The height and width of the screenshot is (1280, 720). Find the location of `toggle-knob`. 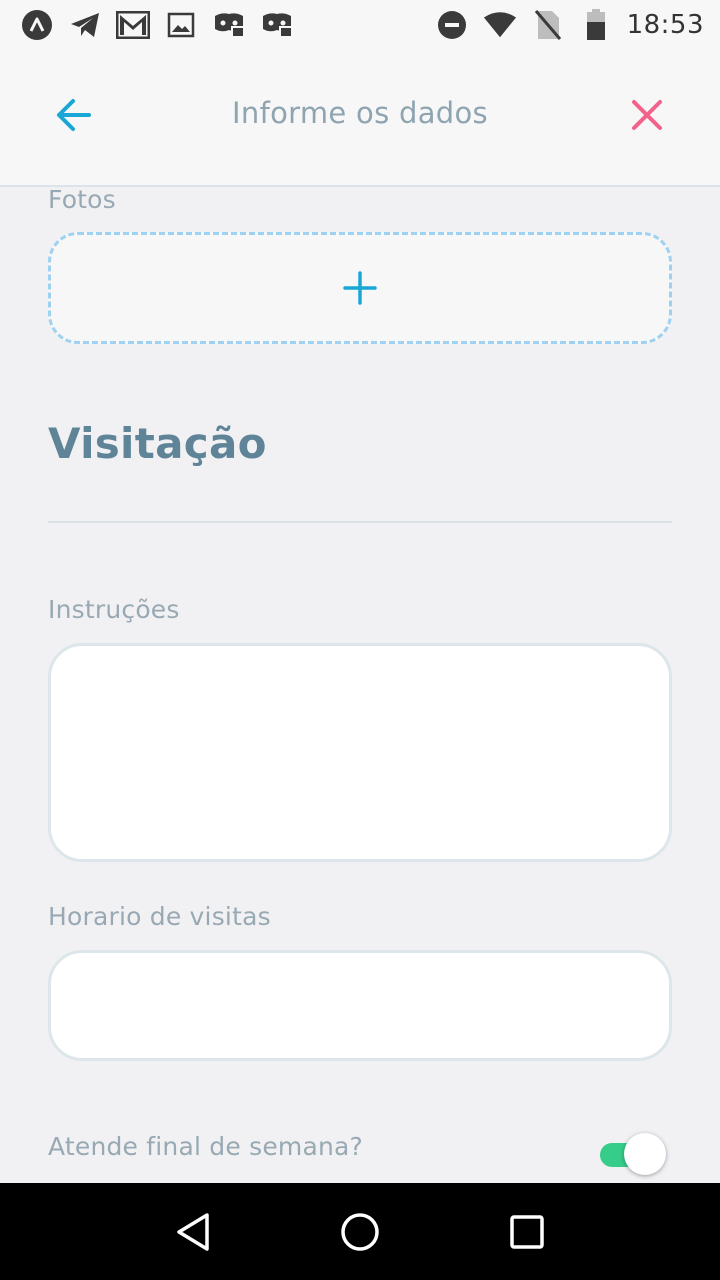

toggle-knob is located at coordinates (645, 1154).